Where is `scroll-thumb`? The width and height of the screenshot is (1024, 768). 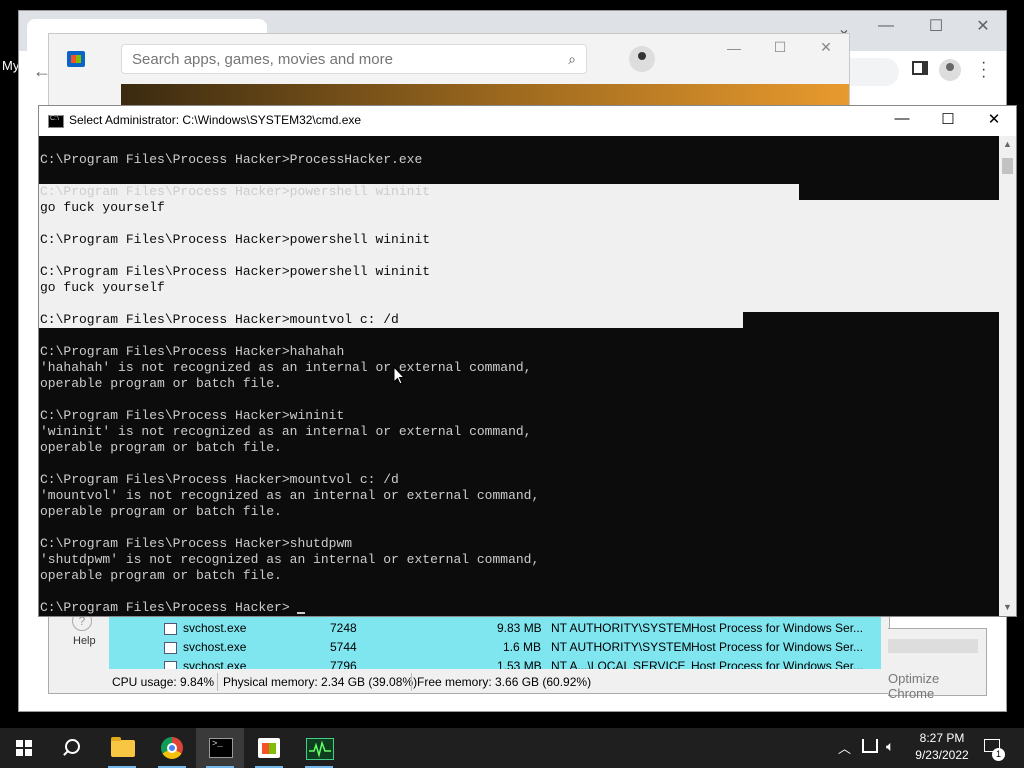
scroll-thumb is located at coordinates (1007, 166).